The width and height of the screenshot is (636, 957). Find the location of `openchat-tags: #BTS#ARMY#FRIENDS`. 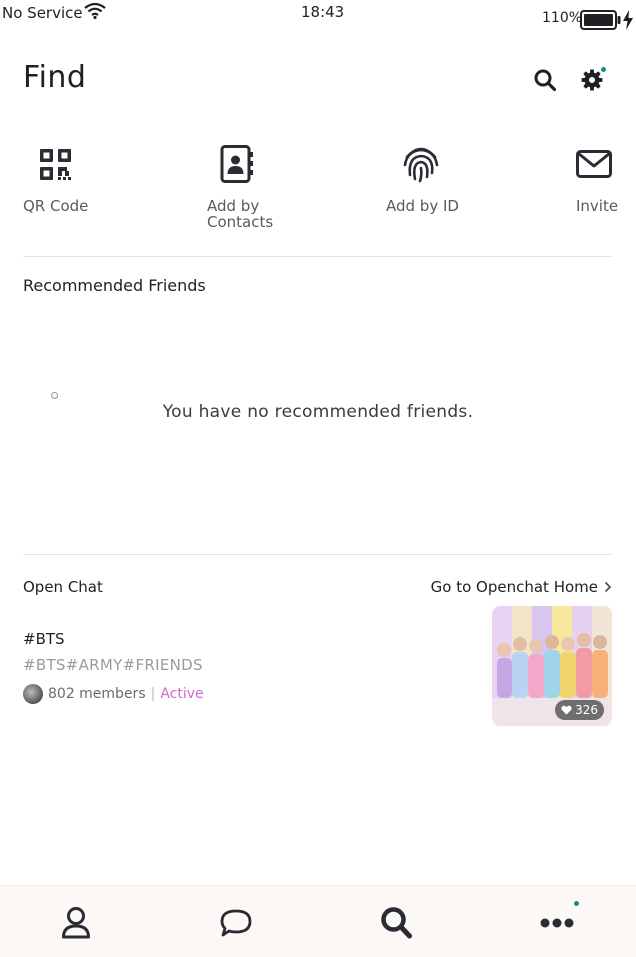

openchat-tags: #BTS#ARMY#FRIENDS is located at coordinates (113, 665).